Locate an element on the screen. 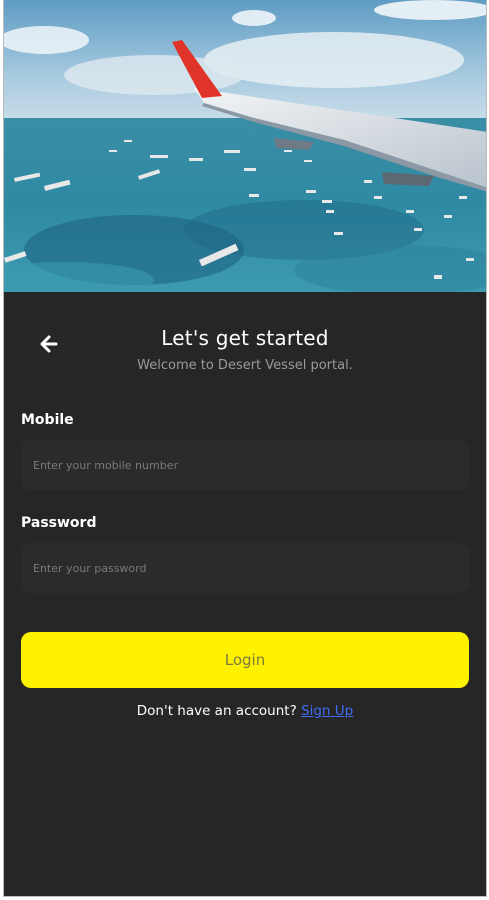 Image resolution: width=489 pixels, height=900 pixels. mobile-field is located at coordinates (245, 465).